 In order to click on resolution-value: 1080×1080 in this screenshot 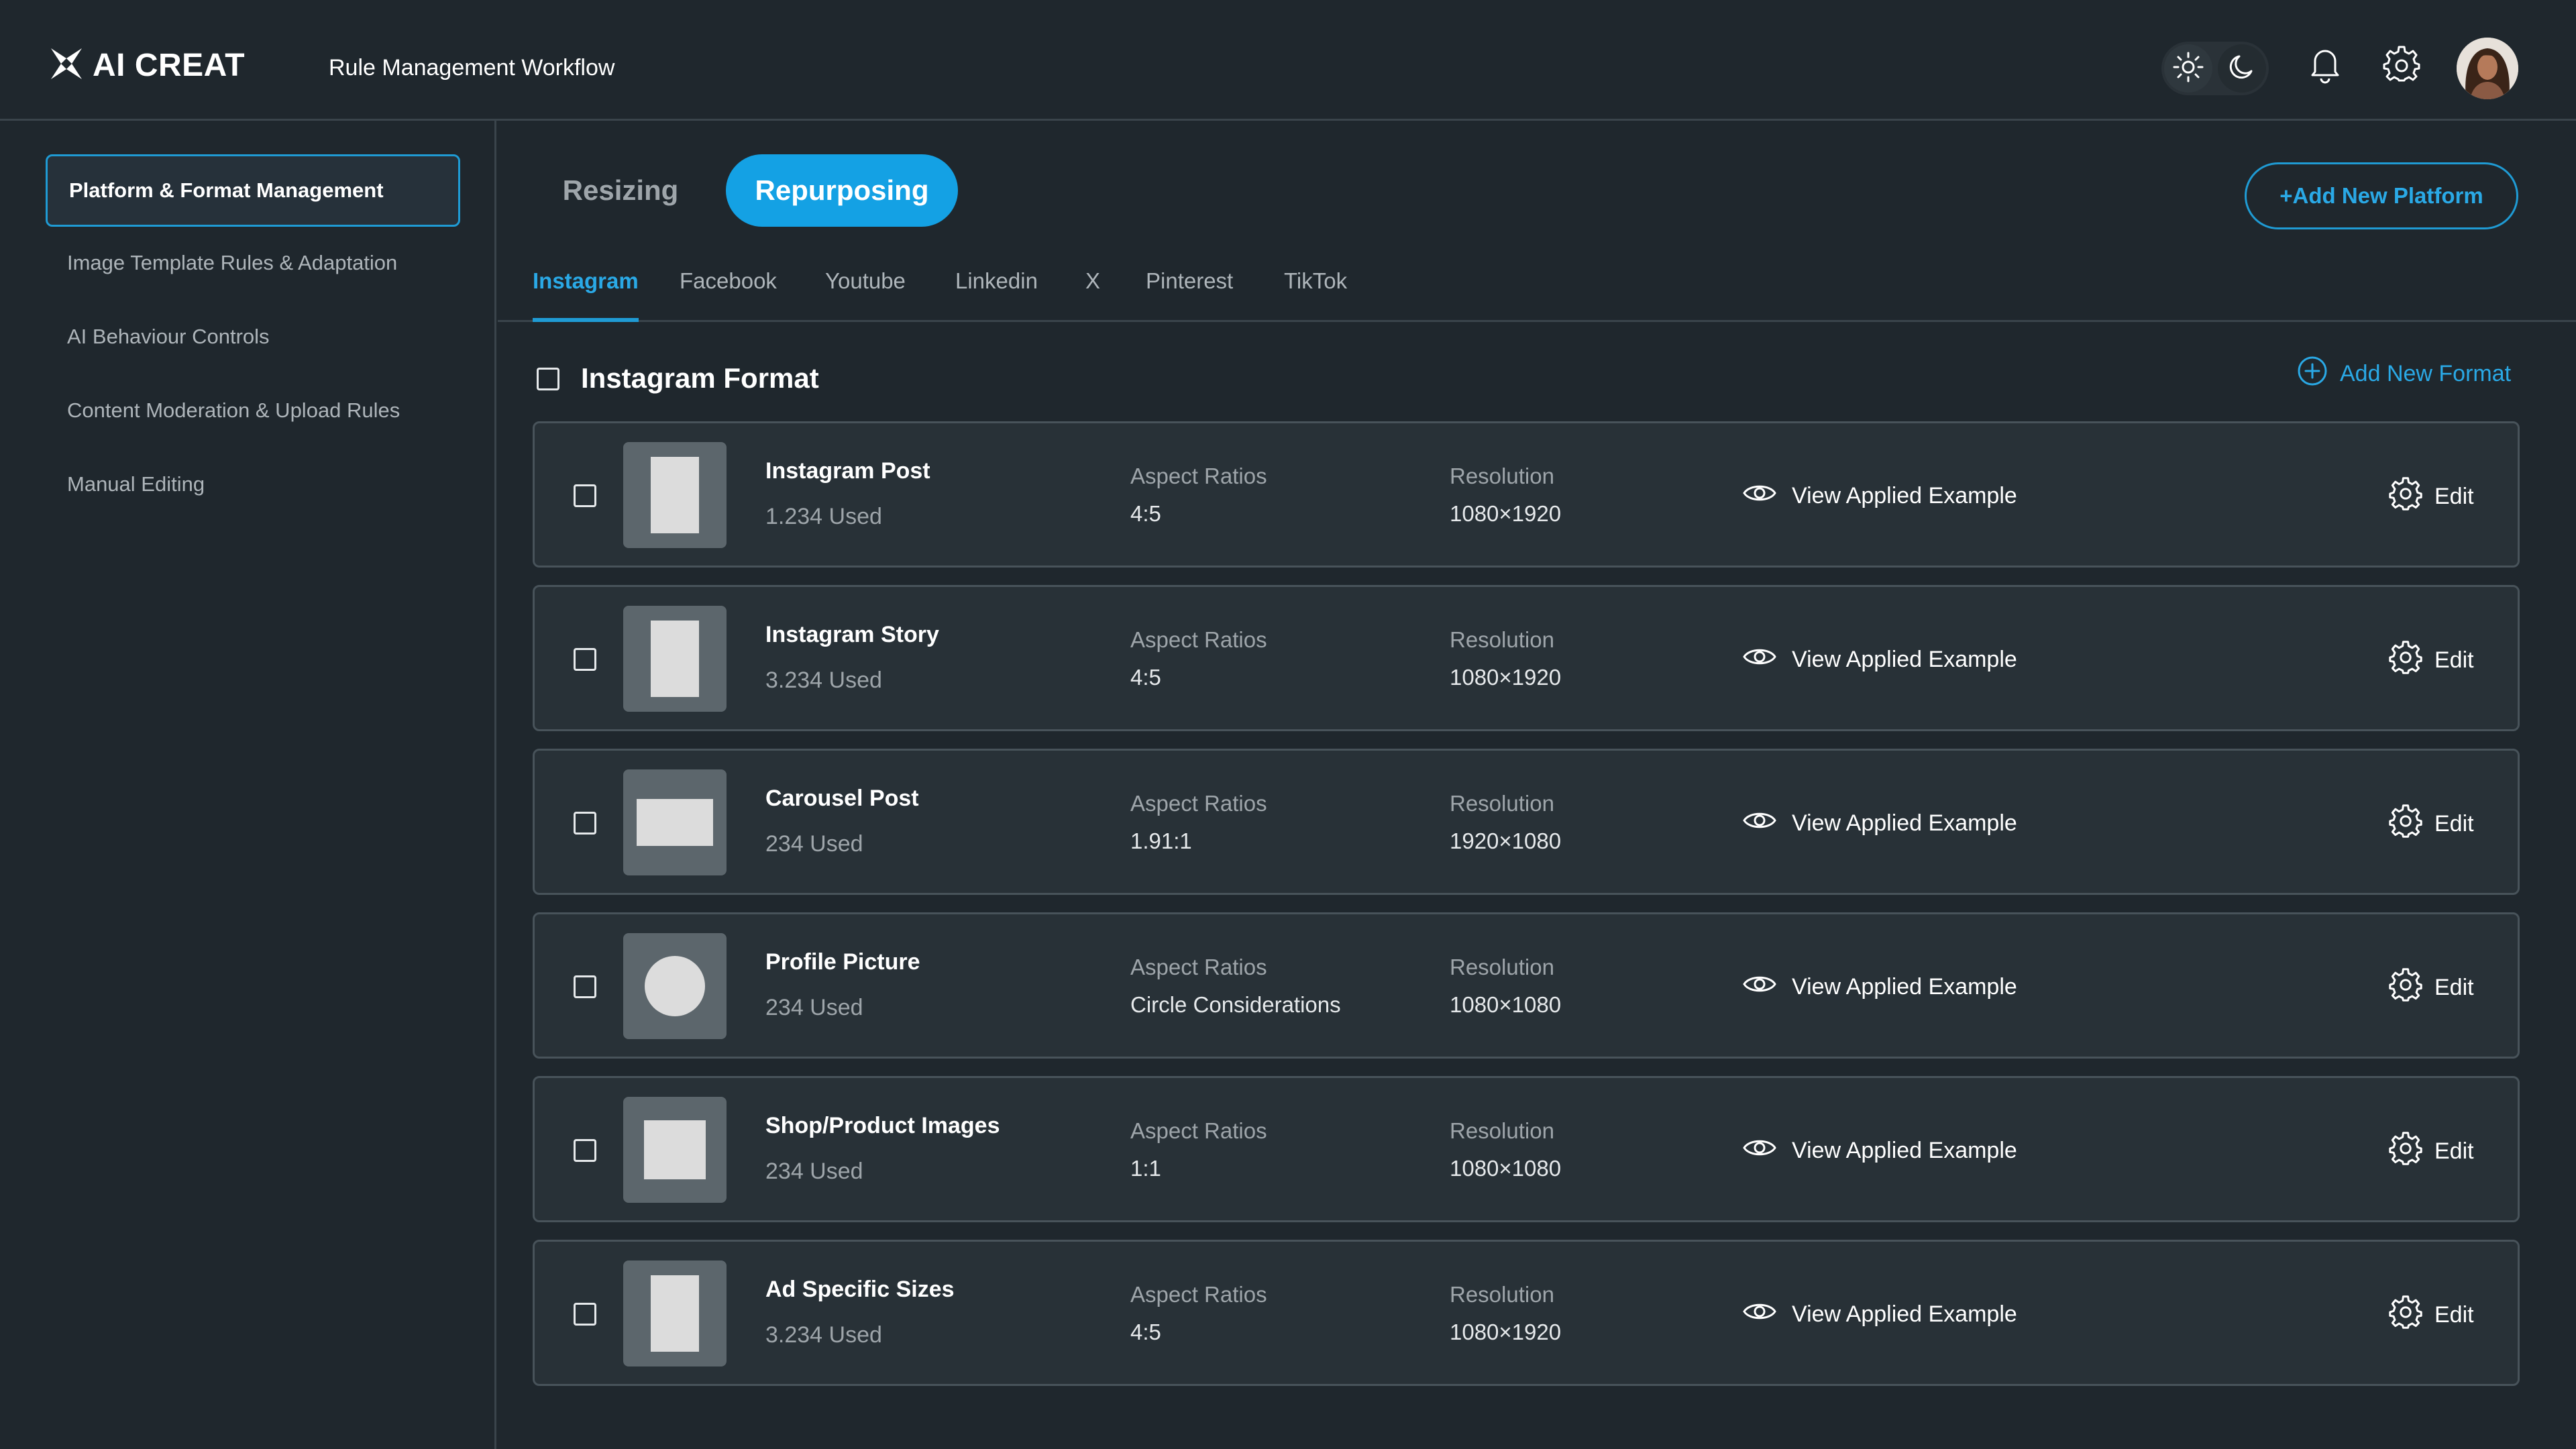, I will do `click(1506, 1168)`.